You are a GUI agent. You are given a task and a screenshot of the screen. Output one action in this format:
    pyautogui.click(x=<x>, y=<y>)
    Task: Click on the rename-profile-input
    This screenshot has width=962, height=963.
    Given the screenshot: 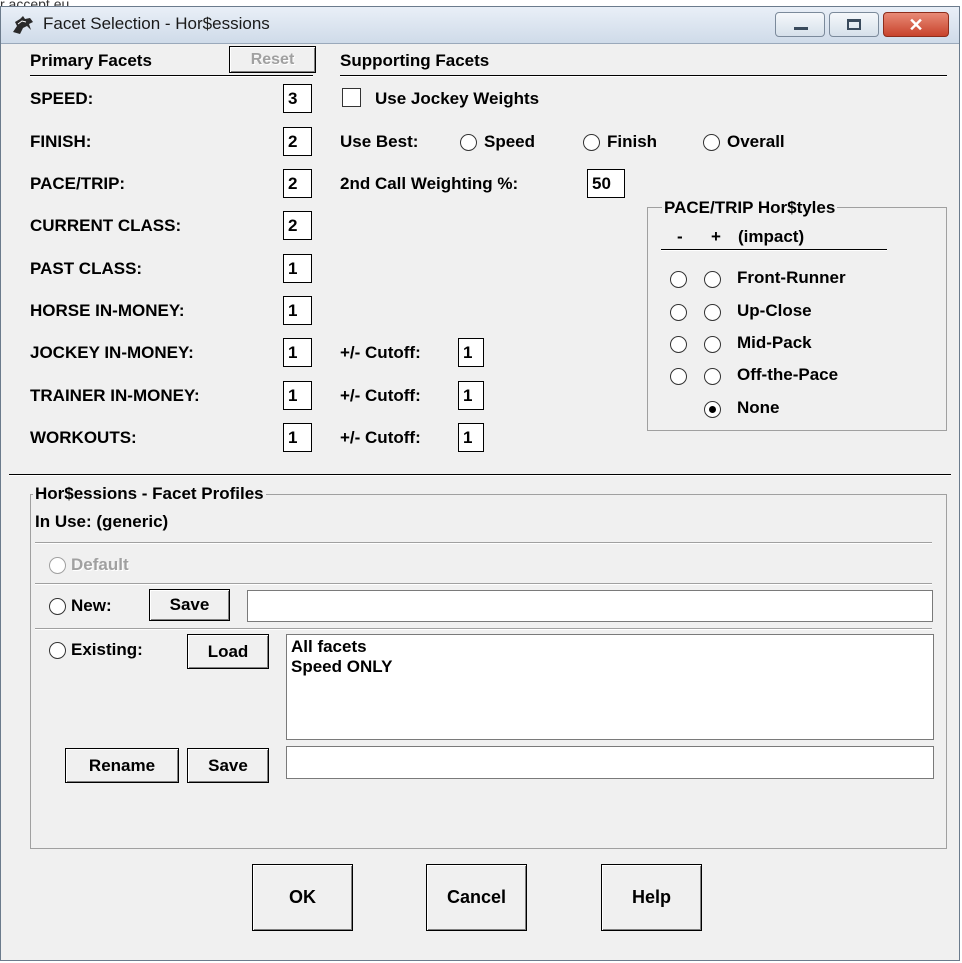 What is the action you would take?
    pyautogui.click(x=610, y=762)
    